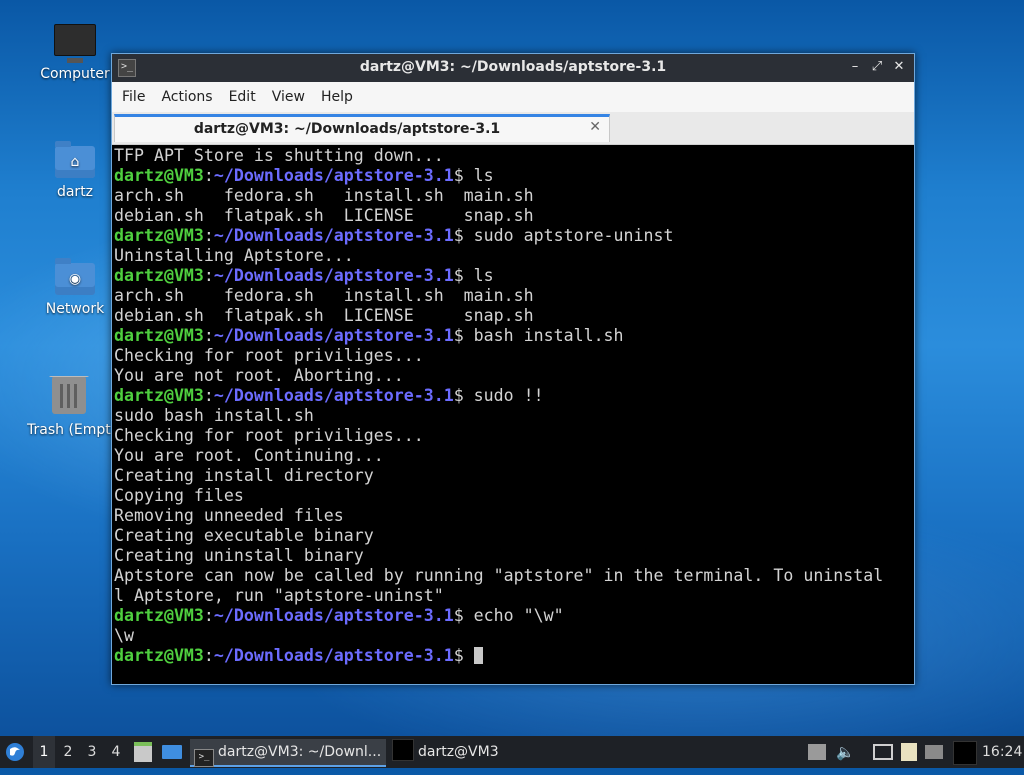 This screenshot has height=775, width=1024. What do you see at coordinates (899, 67) in the screenshot?
I see `close-button: ✕` at bounding box center [899, 67].